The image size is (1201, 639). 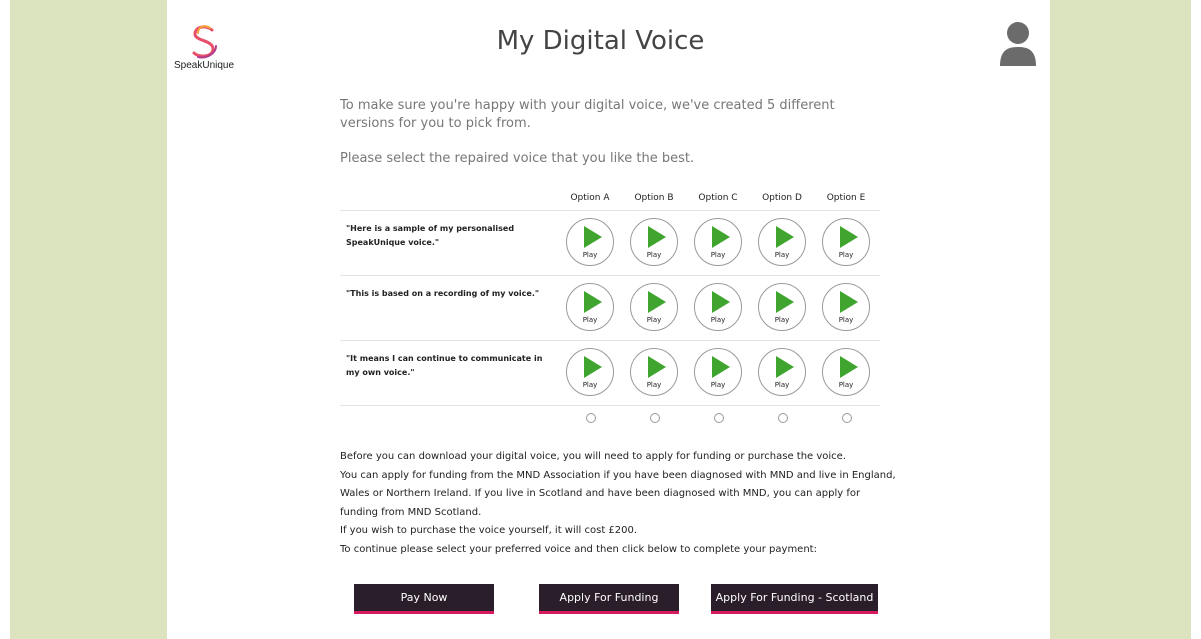 I want to click on select-option-d-radio, so click(x=783, y=418).